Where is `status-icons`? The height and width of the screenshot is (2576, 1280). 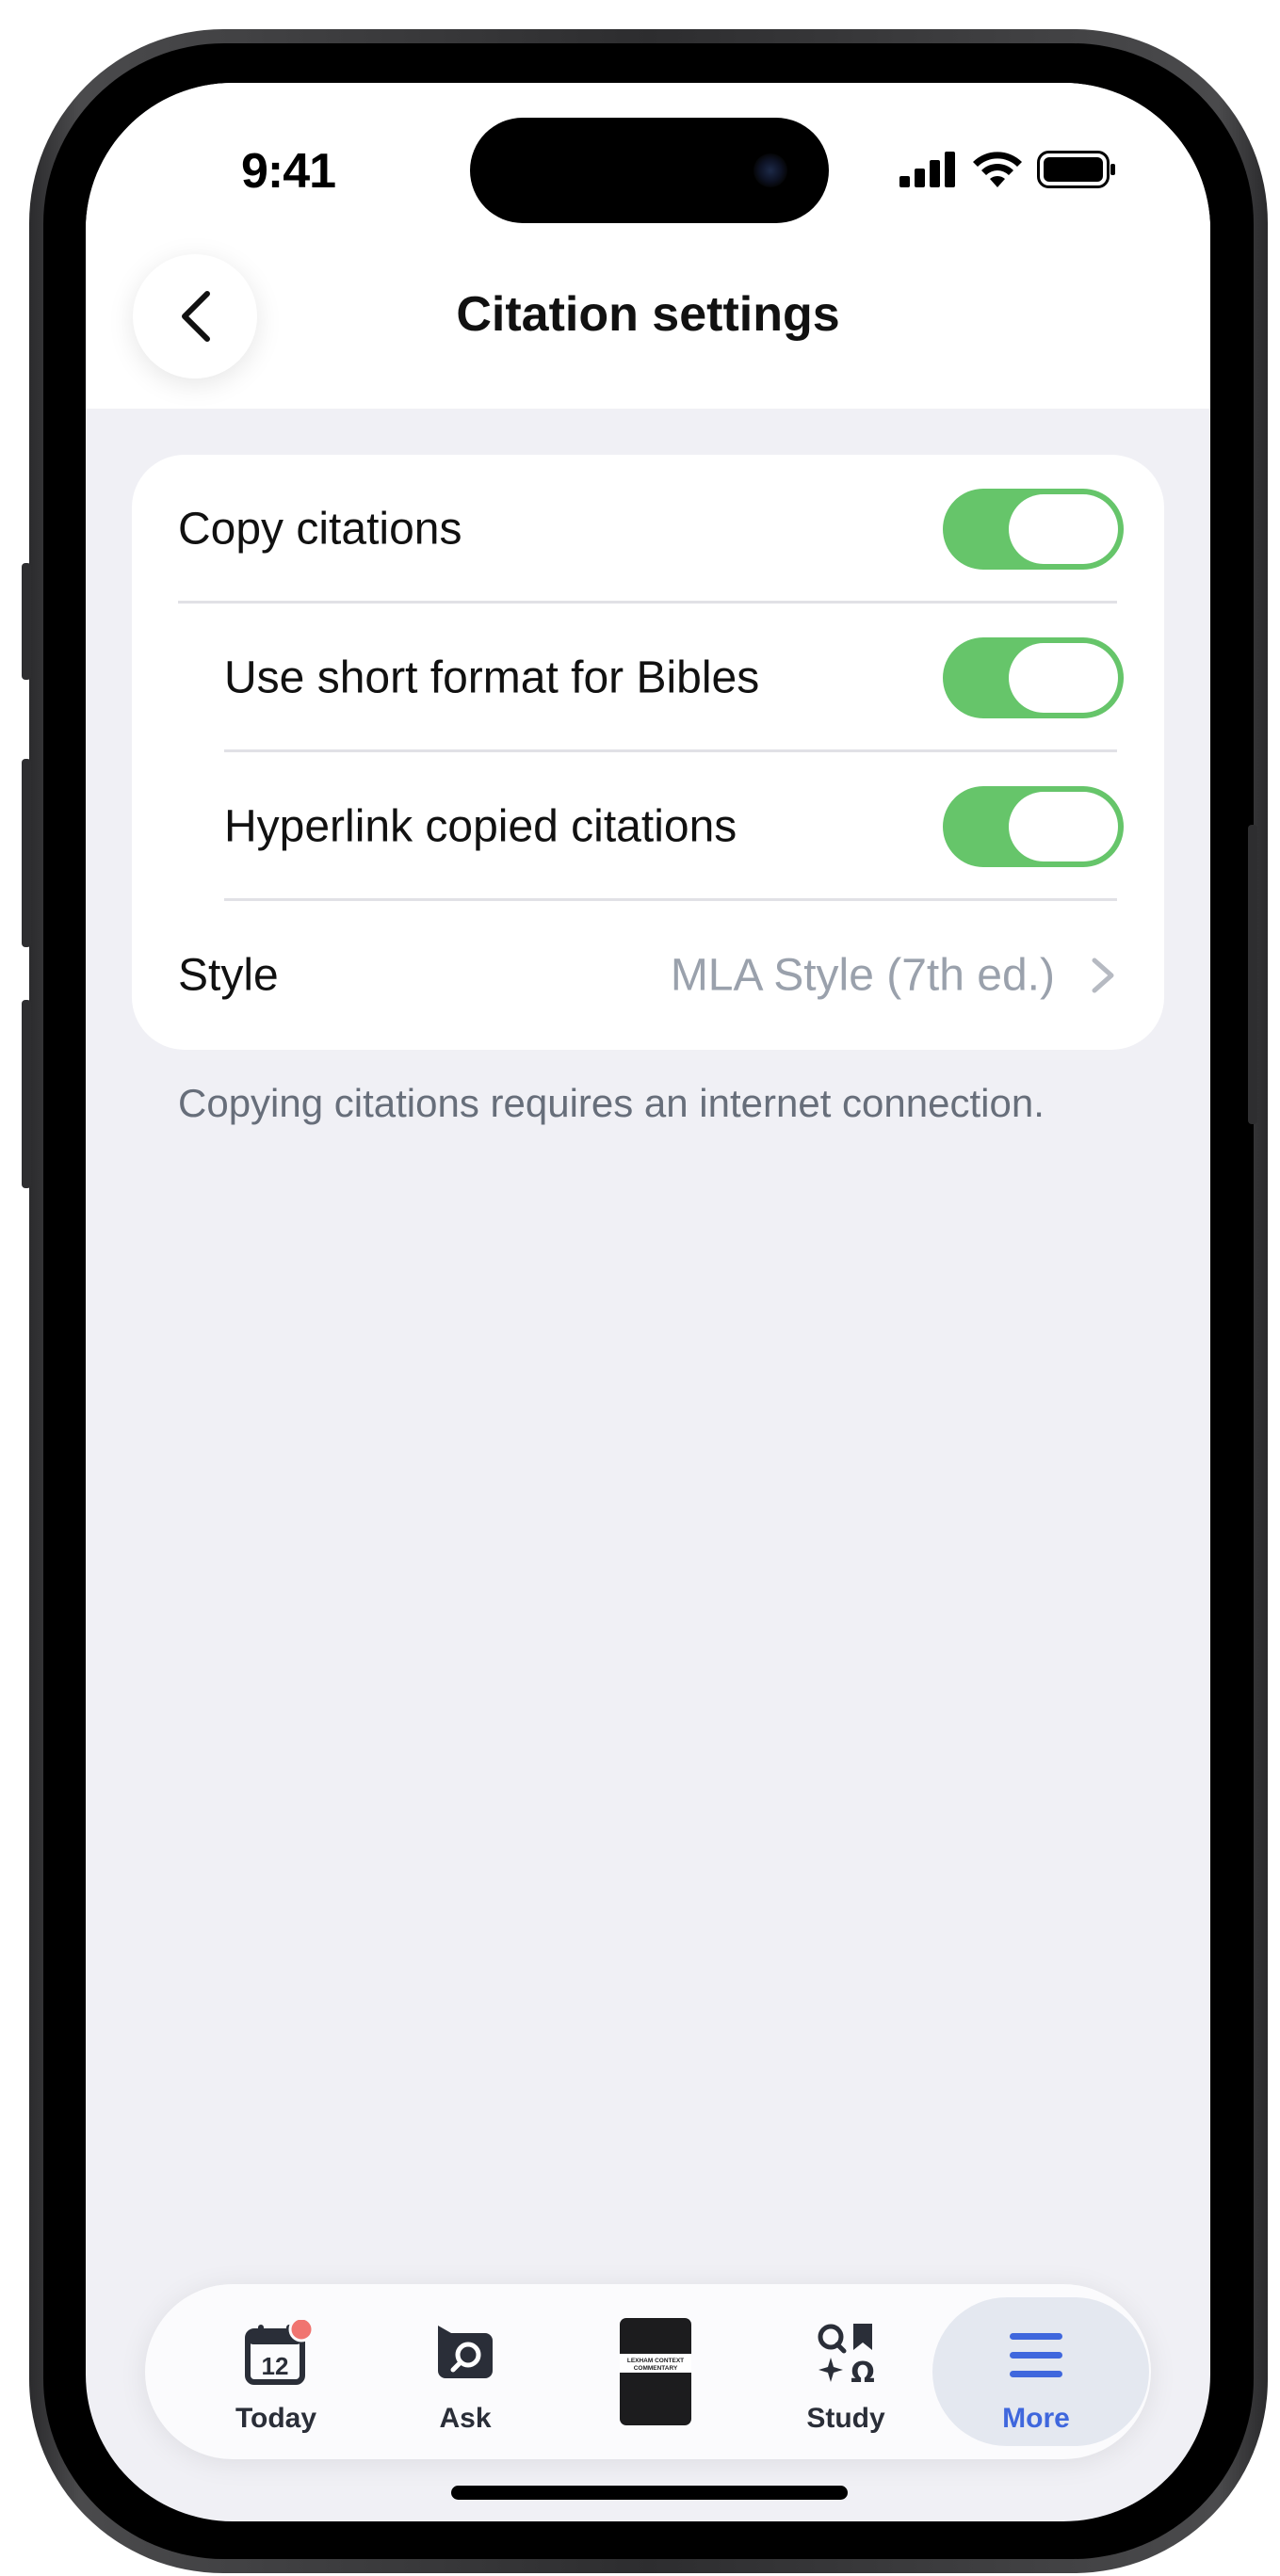
status-icons is located at coordinates (1007, 169).